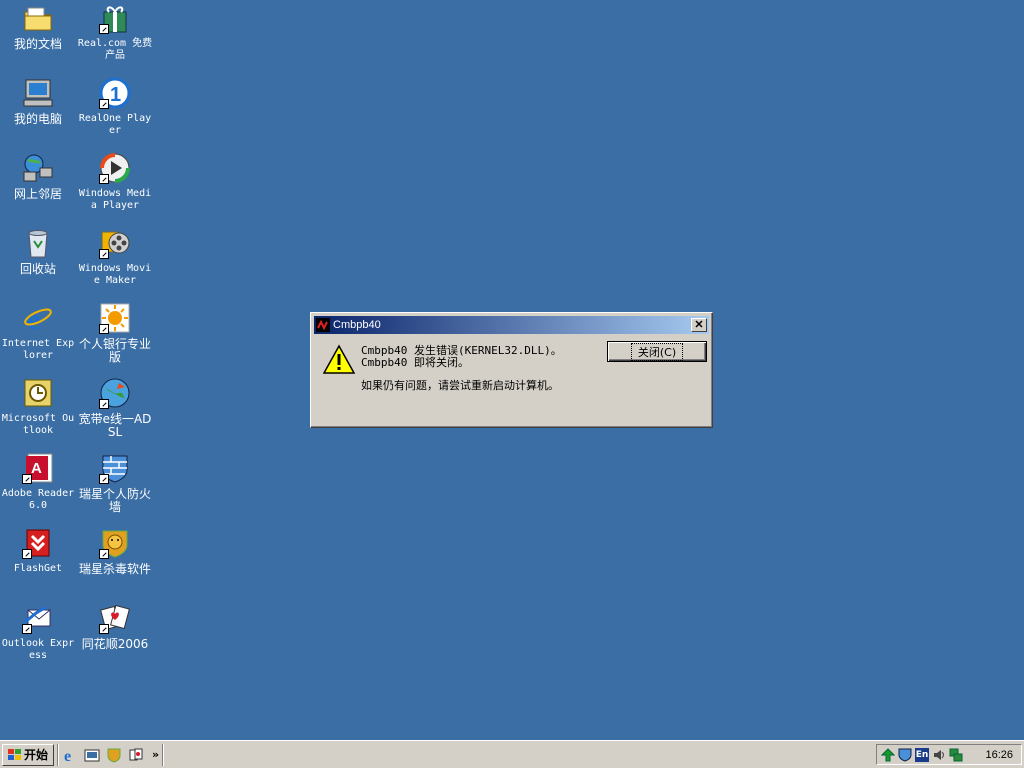  Describe the element at coordinates (115, 318) in the screenshot. I see `sun-icon` at that location.